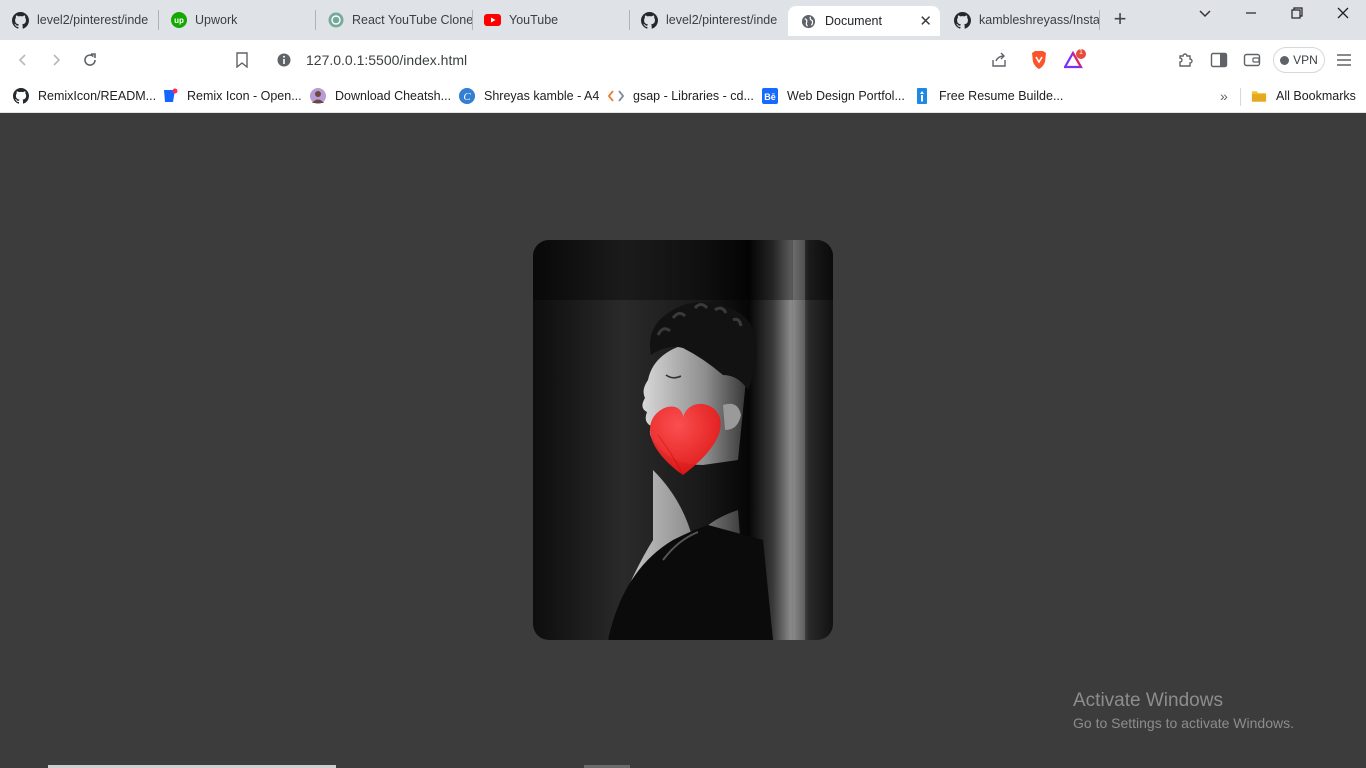  I want to click on svg-text: Bē, so click(770, 97).